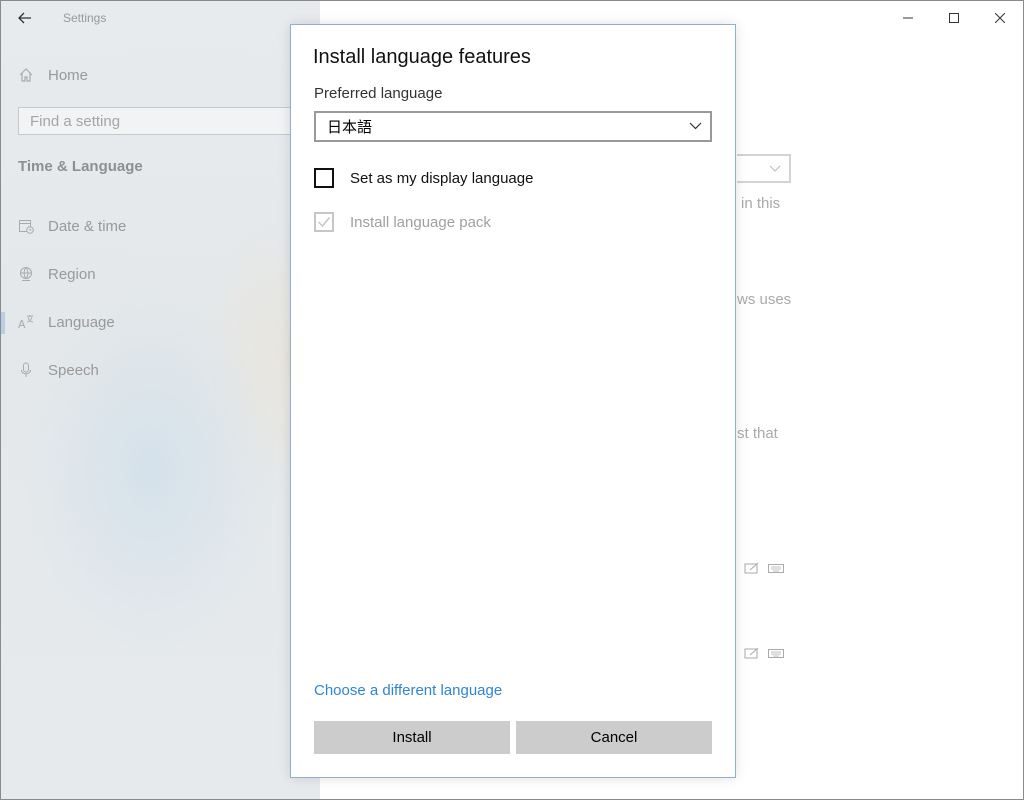 Image resolution: width=1024 pixels, height=800 pixels. What do you see at coordinates (80, 166) in the screenshot?
I see `section-title: Time & Language` at bounding box center [80, 166].